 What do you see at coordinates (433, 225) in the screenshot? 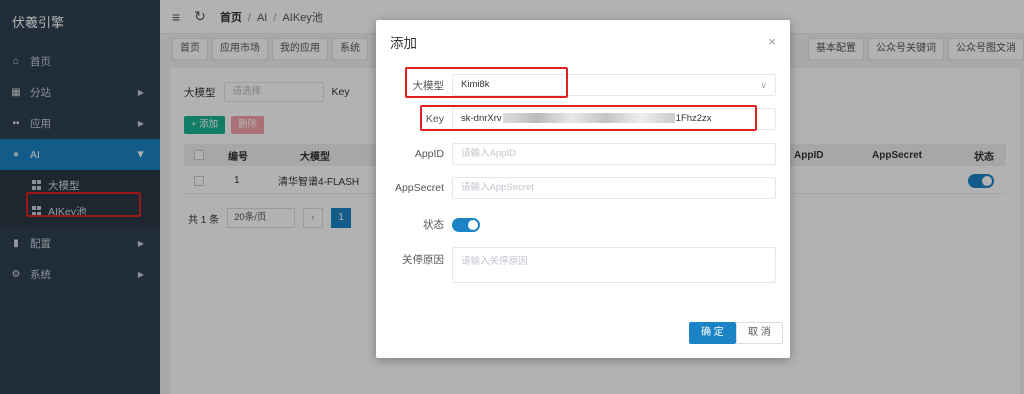
I see `status-label: 状态` at bounding box center [433, 225].